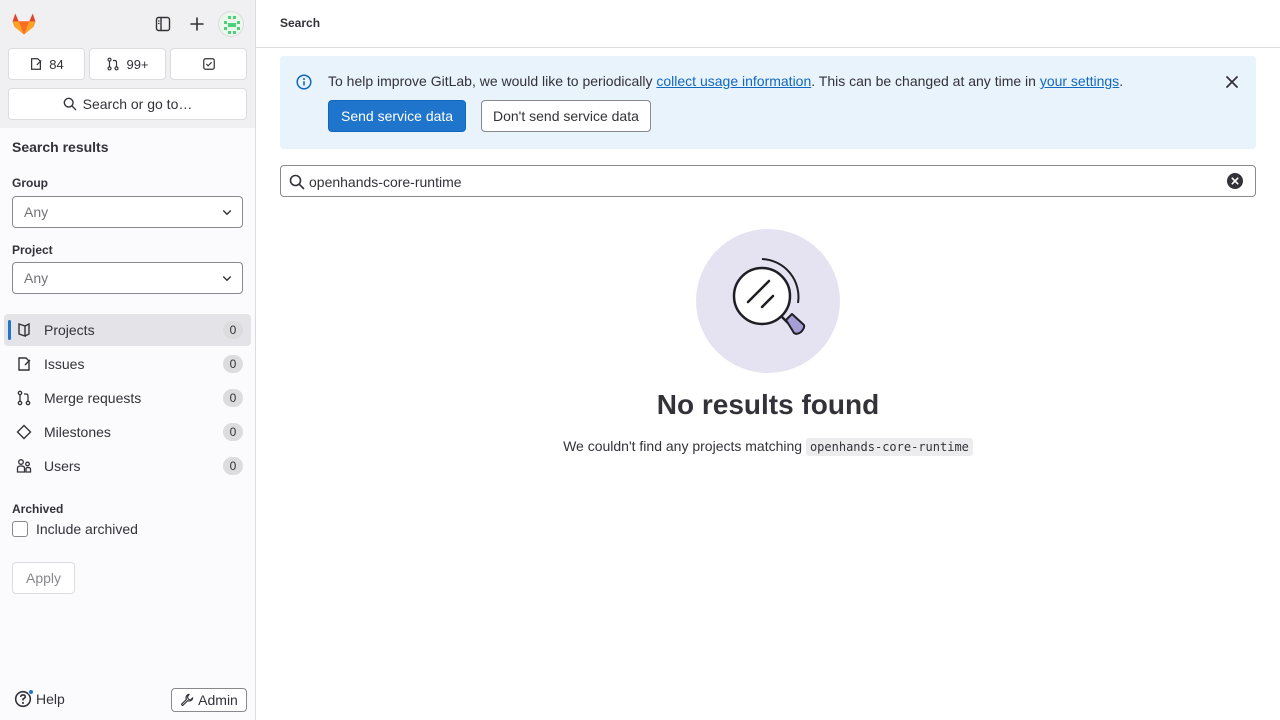  What do you see at coordinates (24, 24) in the screenshot?
I see `gitlab-logo-icon` at bounding box center [24, 24].